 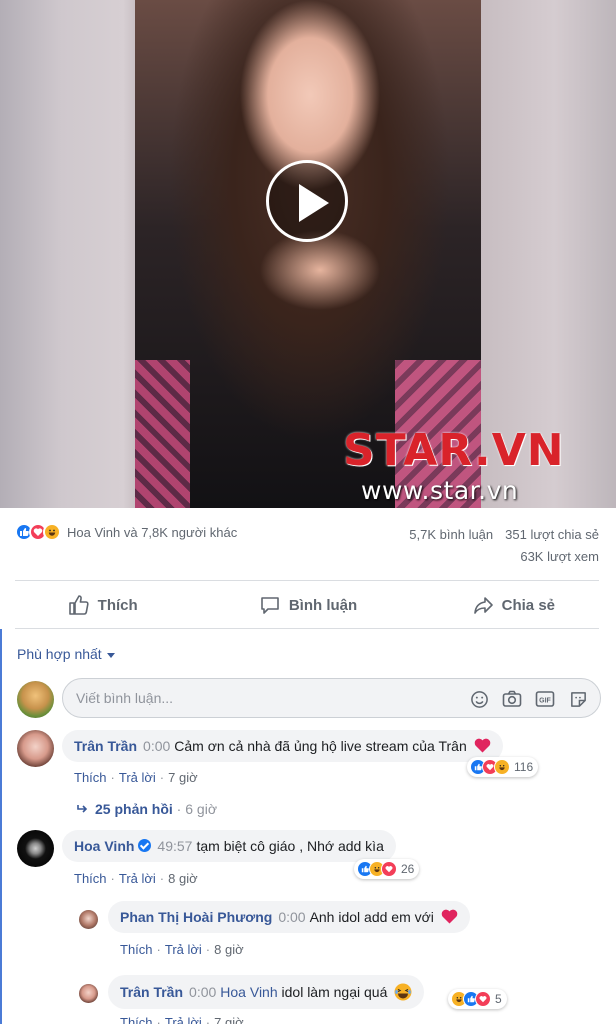 What do you see at coordinates (201, 809) in the screenshot?
I see `replies-age: 6 giờ` at bounding box center [201, 809].